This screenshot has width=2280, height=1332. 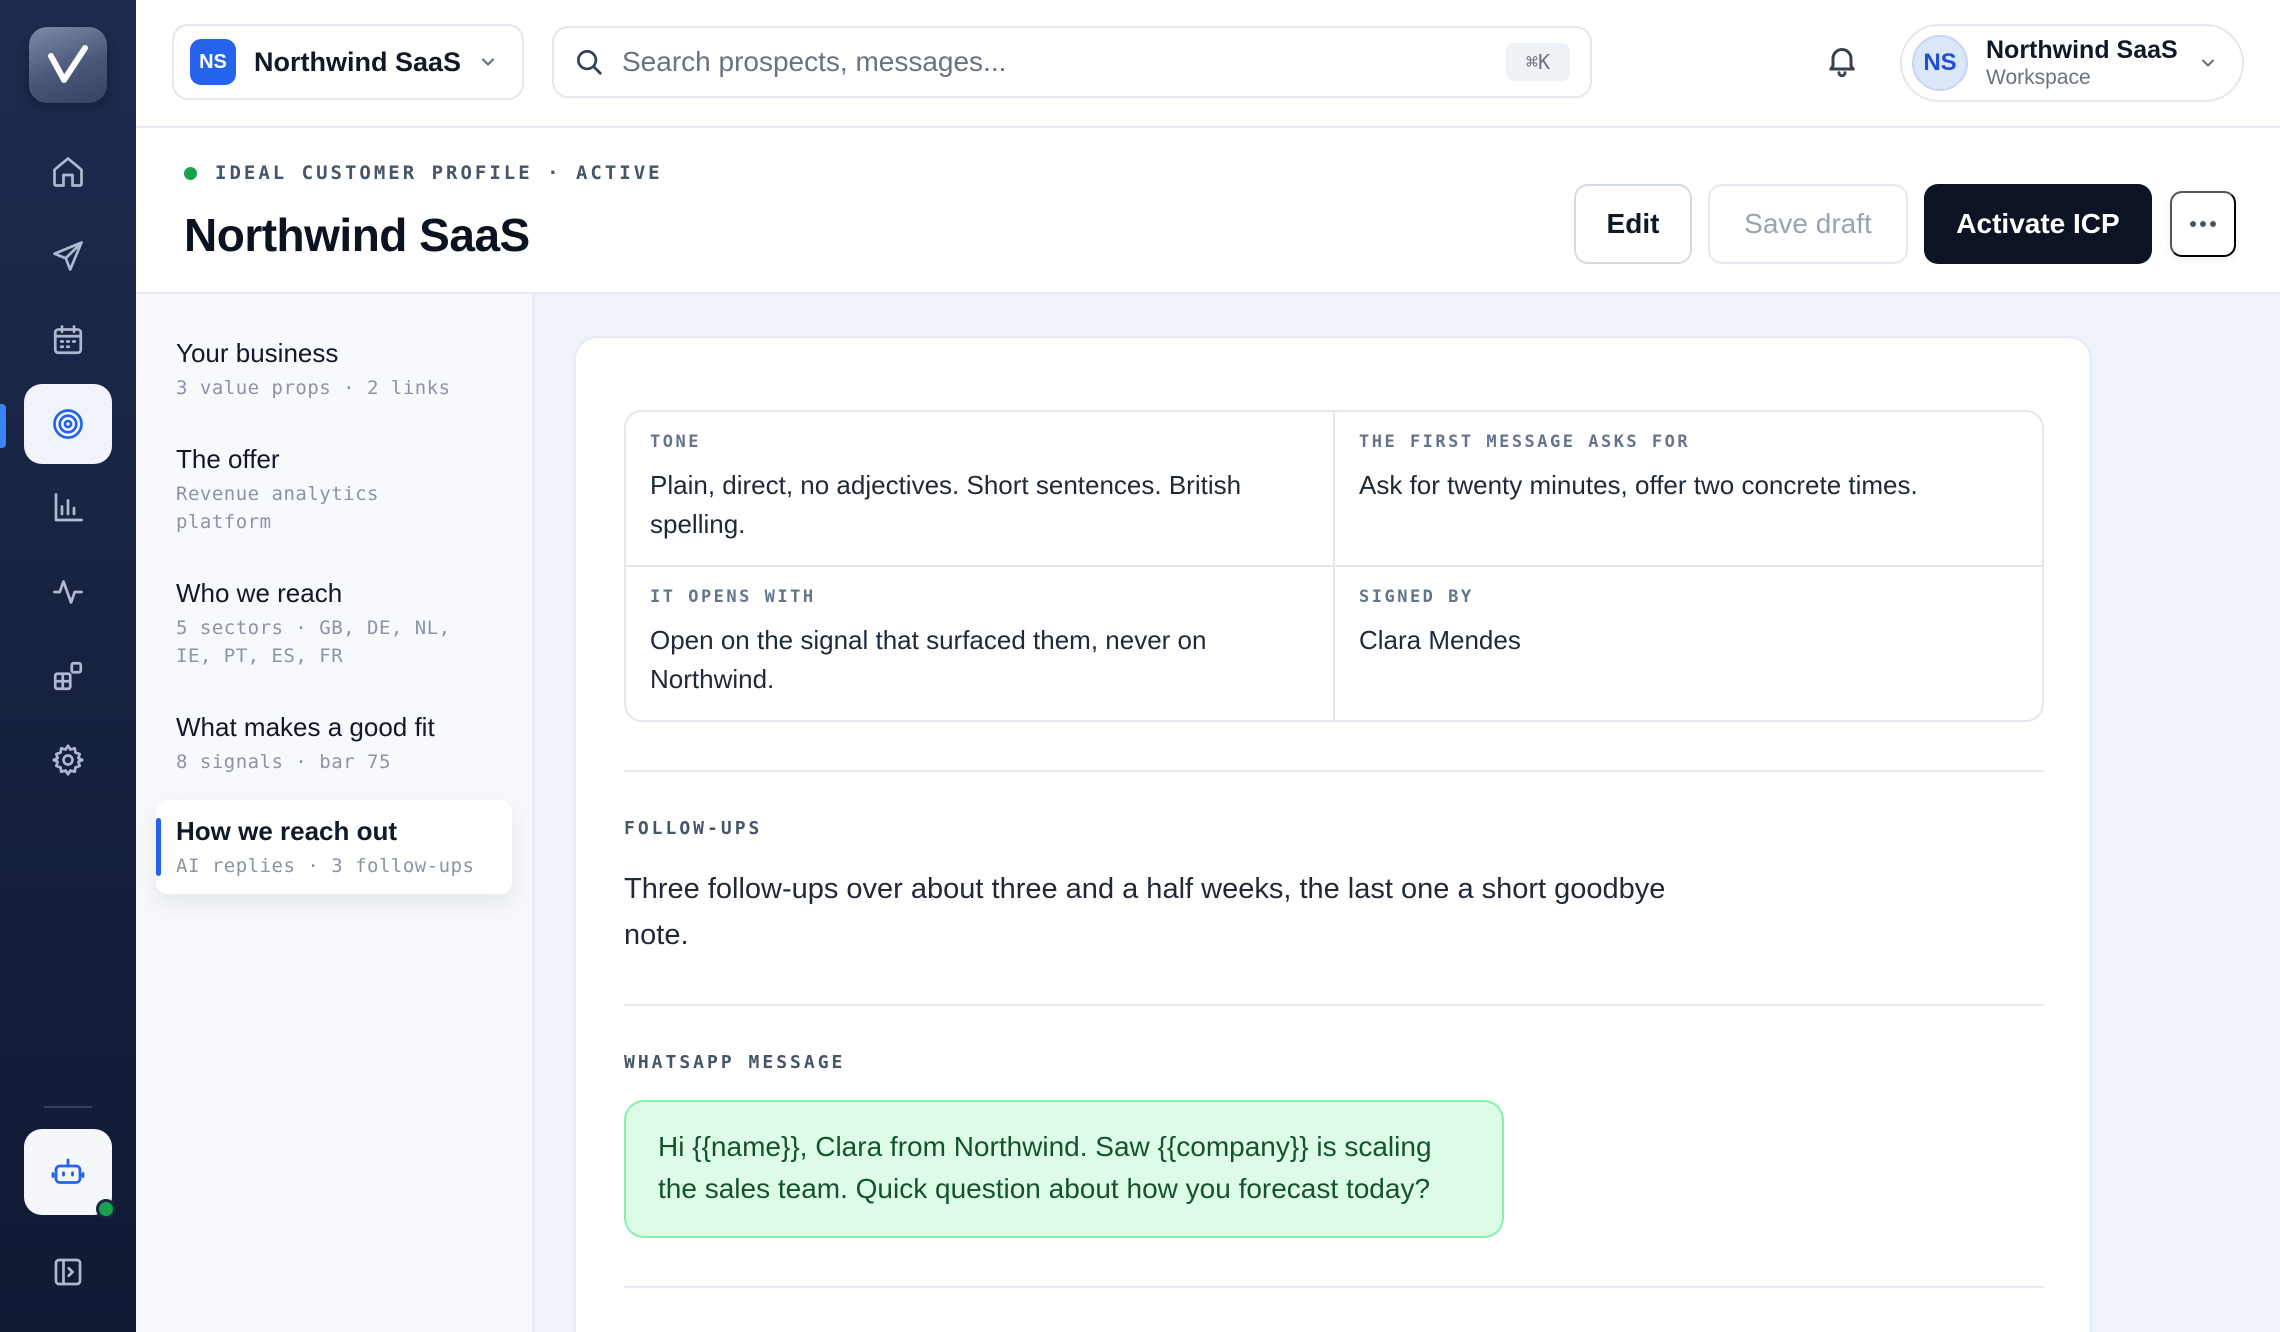 What do you see at coordinates (2082, 50) in the screenshot?
I see `account-name: Northwind SaaS` at bounding box center [2082, 50].